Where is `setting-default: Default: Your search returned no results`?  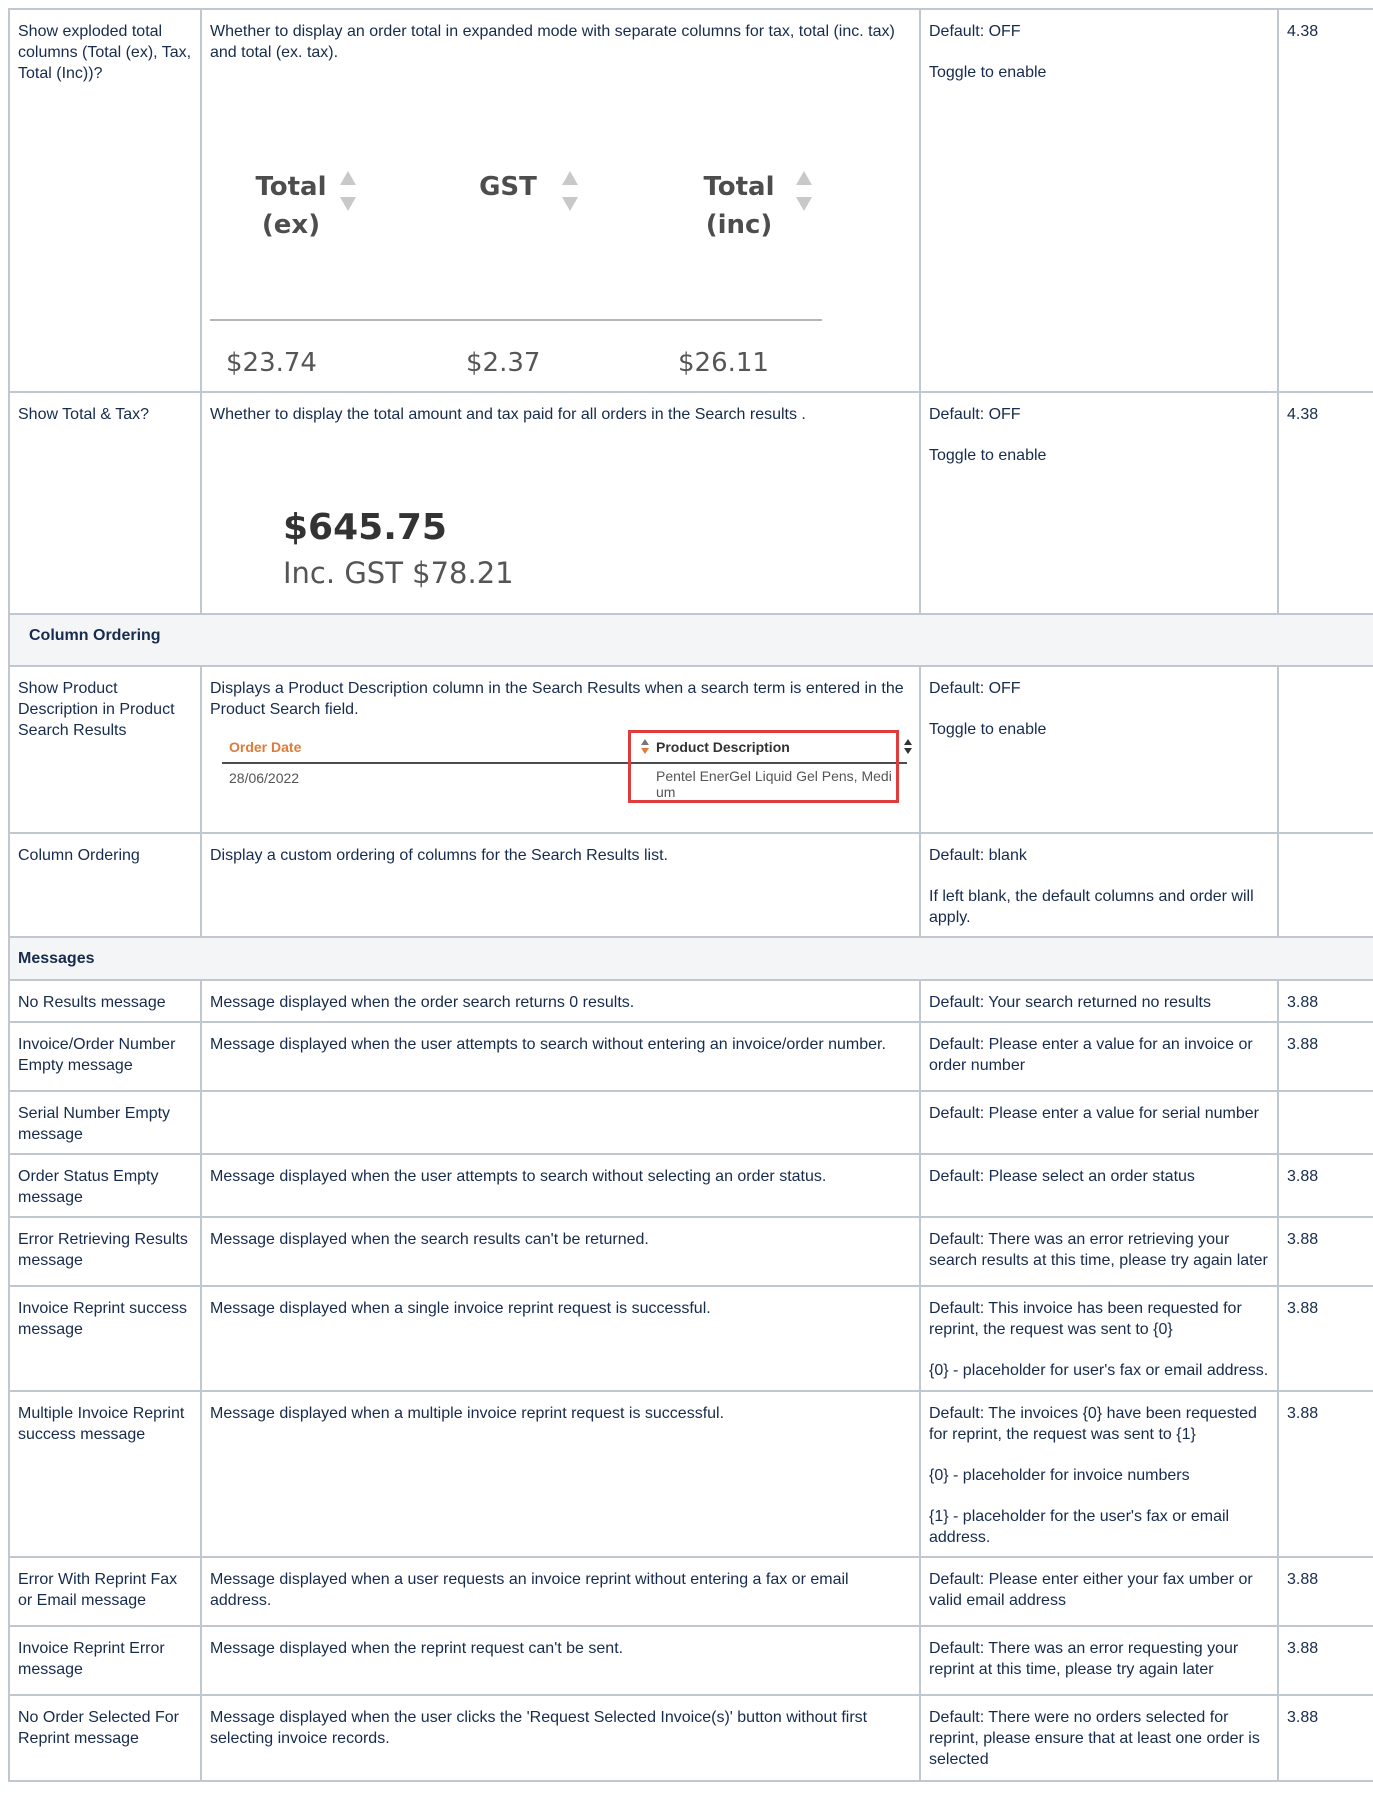 setting-default: Default: Your search returned no results is located at coordinates (1099, 1001).